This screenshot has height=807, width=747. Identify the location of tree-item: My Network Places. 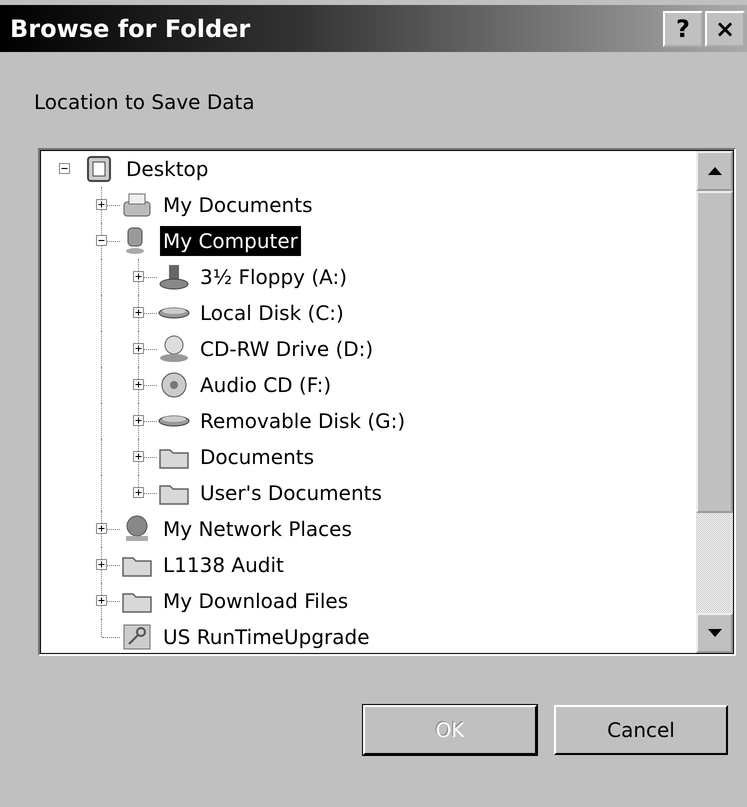
(257, 529).